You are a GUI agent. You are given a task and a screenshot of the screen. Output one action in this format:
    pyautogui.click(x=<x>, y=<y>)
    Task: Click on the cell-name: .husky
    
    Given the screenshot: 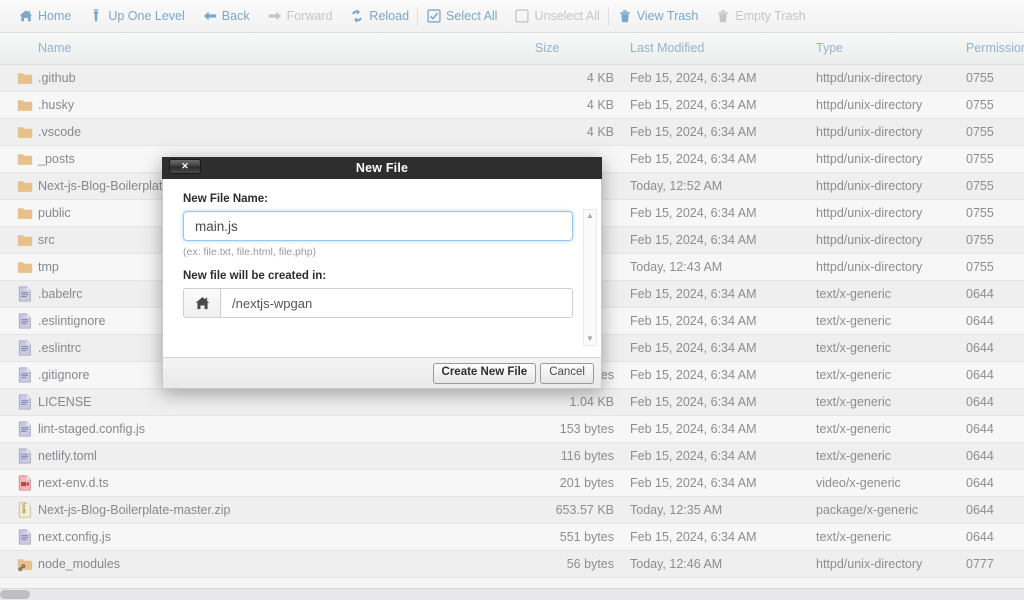 What is the action you would take?
    pyautogui.click(x=283, y=105)
    